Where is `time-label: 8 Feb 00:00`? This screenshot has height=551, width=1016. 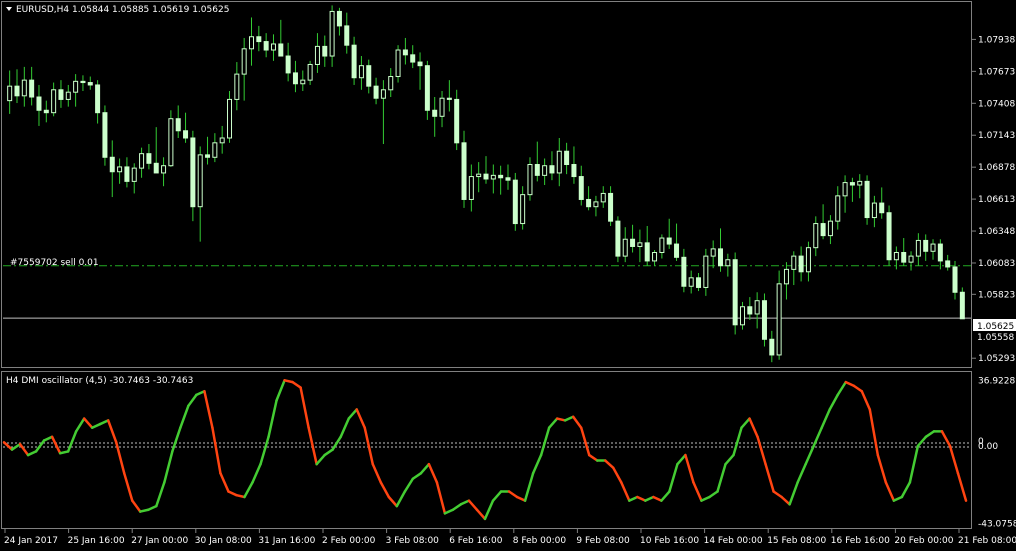
time-label: 8 Feb 00:00 is located at coordinates (540, 541).